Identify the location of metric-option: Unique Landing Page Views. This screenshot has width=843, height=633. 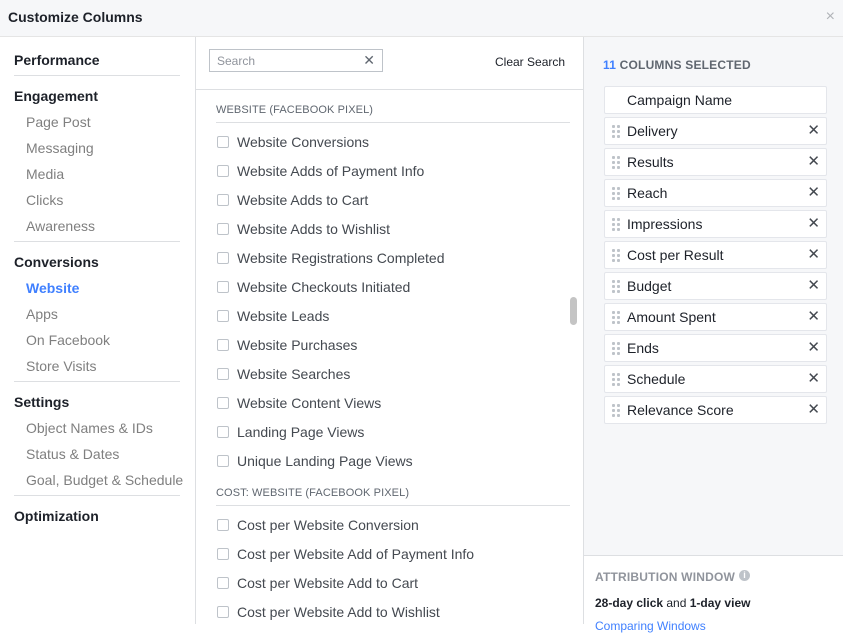
(315, 461).